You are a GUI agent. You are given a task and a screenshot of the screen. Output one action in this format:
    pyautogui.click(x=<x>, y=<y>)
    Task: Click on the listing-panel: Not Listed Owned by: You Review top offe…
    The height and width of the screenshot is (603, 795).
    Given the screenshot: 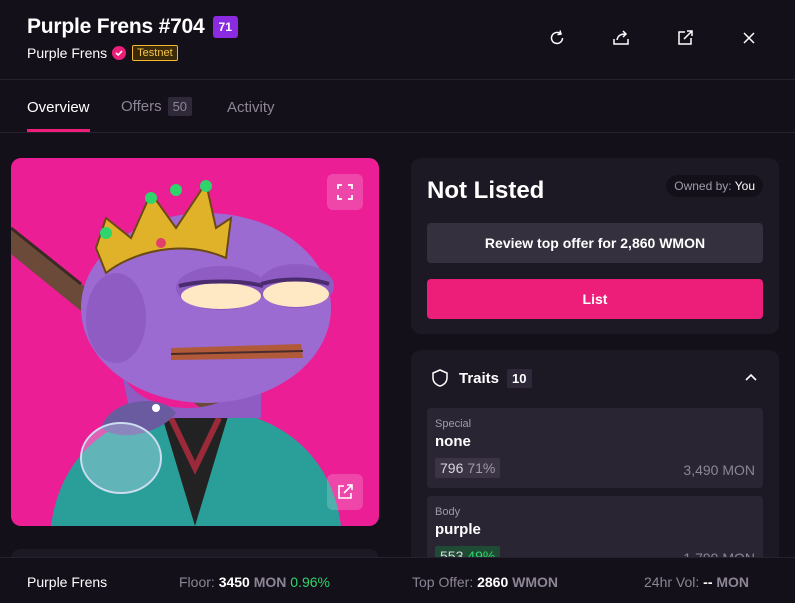 What is the action you would take?
    pyautogui.click(x=595, y=246)
    